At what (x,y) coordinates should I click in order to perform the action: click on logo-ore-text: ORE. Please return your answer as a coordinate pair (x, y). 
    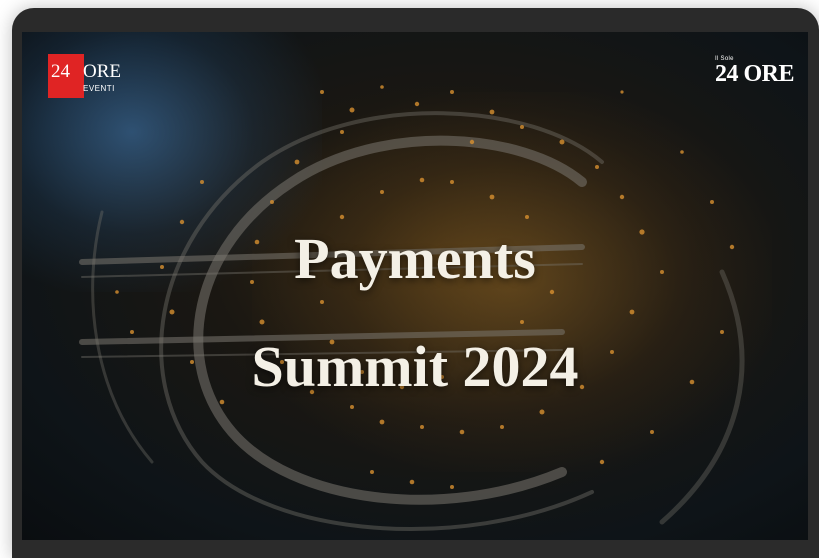
    Looking at the image, I should click on (102, 71).